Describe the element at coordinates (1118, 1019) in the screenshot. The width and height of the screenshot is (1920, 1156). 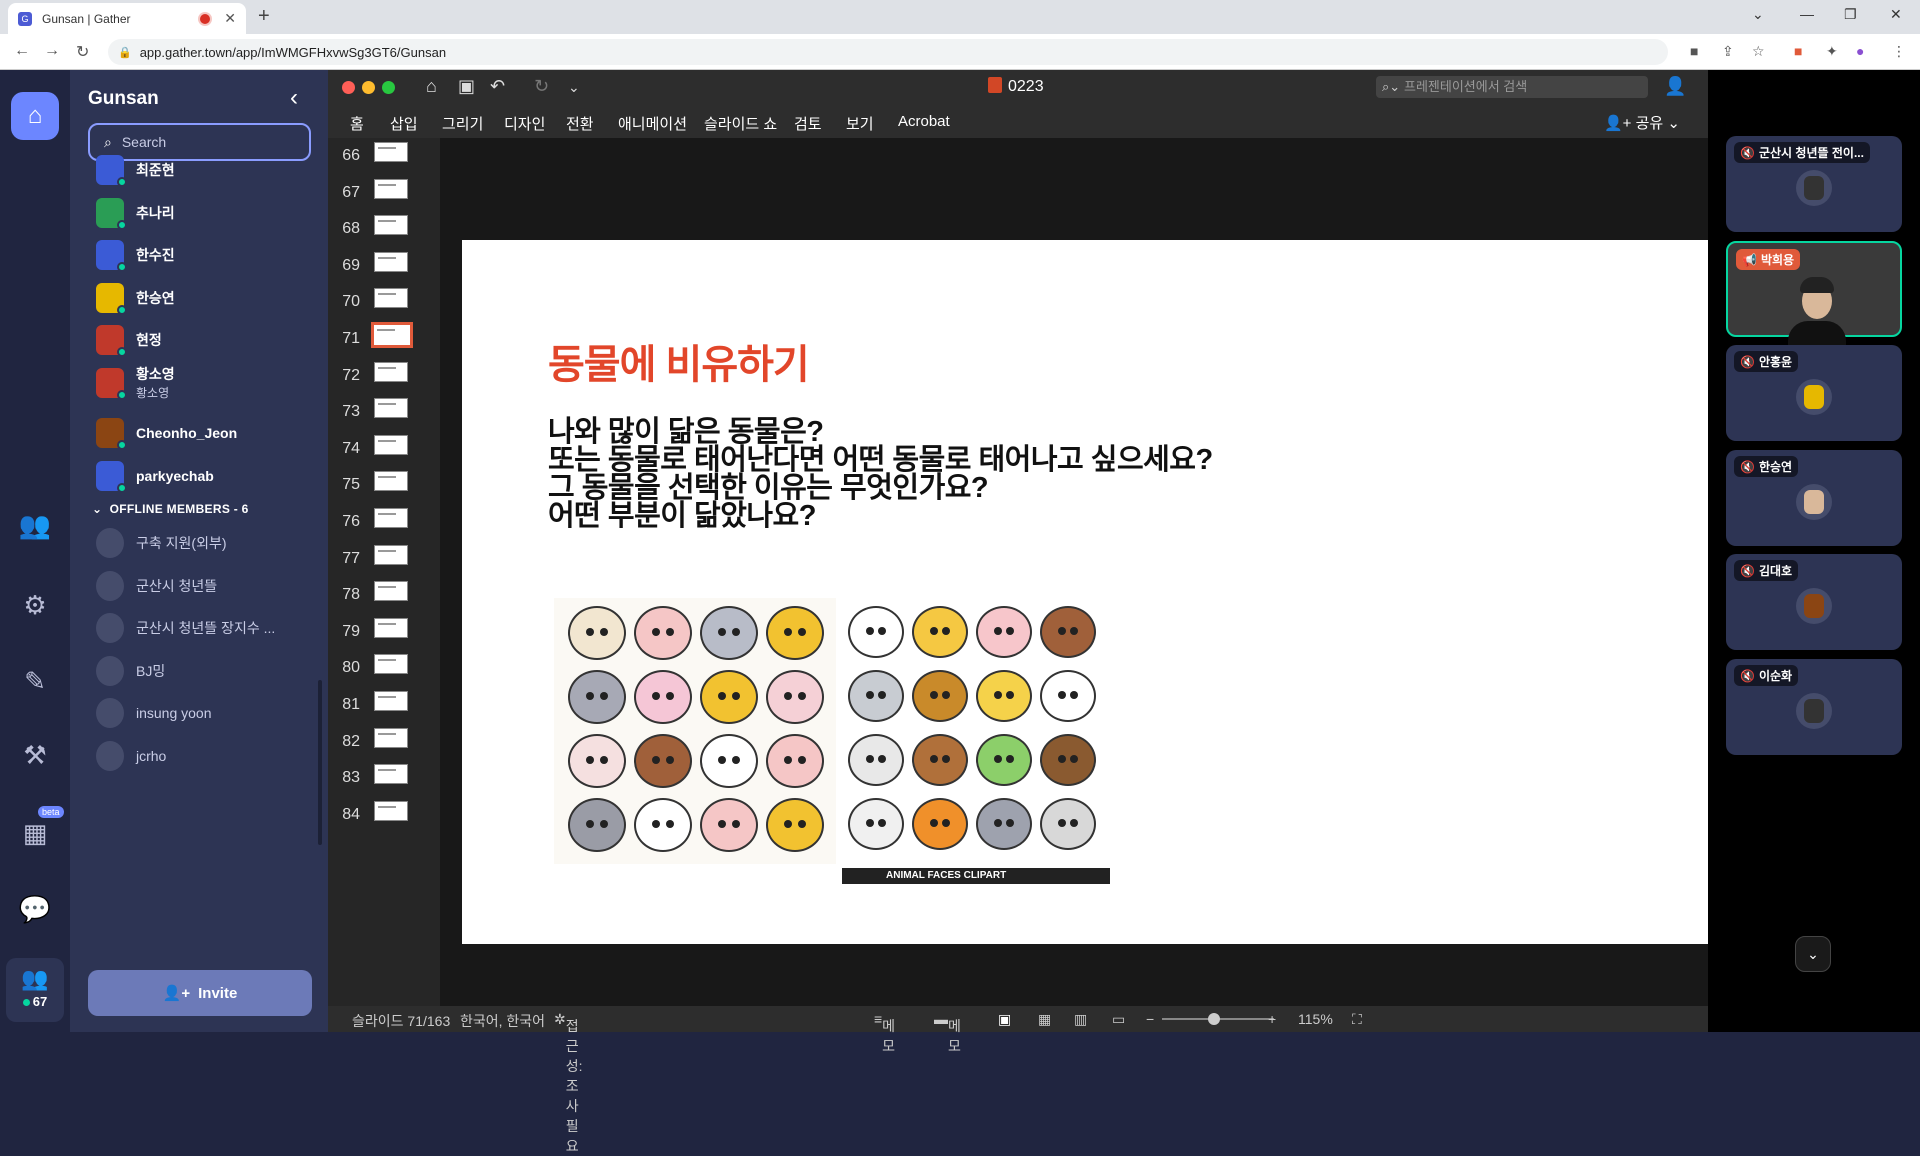
I see `slideshow-view-icon: ▭` at that location.